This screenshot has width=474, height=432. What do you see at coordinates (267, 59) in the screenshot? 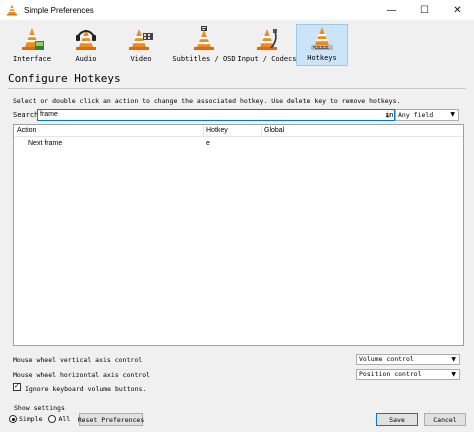
I see `tab-label: Input / Codecs` at bounding box center [267, 59].